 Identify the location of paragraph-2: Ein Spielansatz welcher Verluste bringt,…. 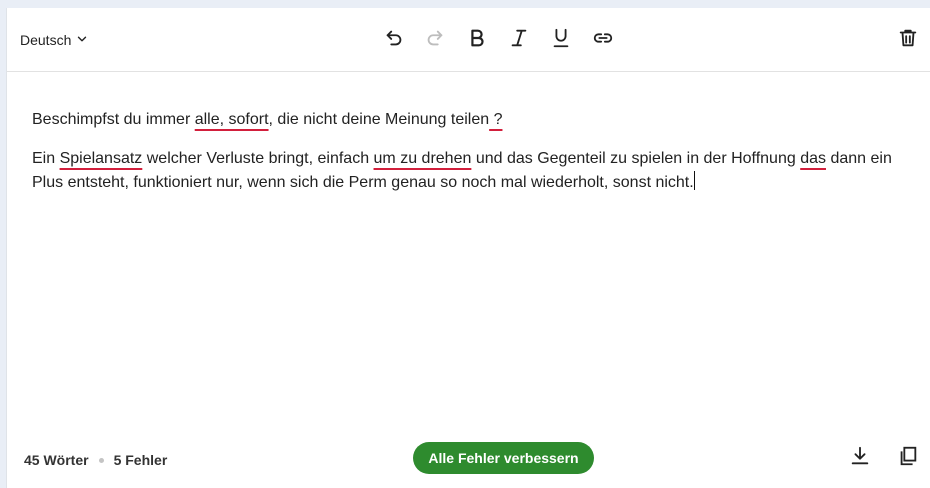
(477, 171).